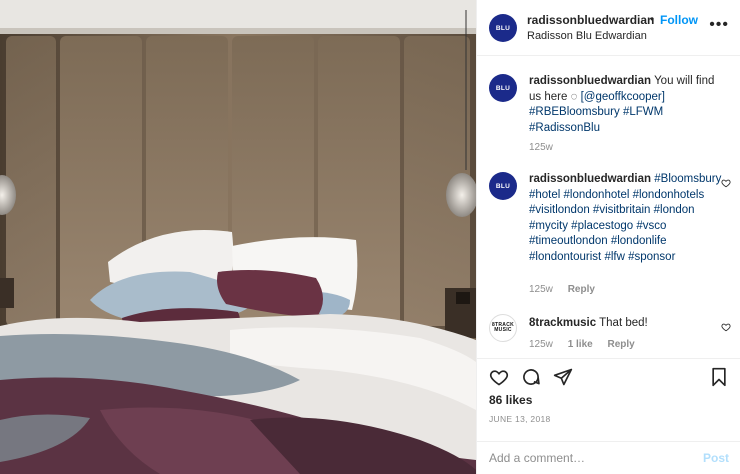 This screenshot has height=474, width=740. I want to click on follow-button: Follow, so click(679, 20).